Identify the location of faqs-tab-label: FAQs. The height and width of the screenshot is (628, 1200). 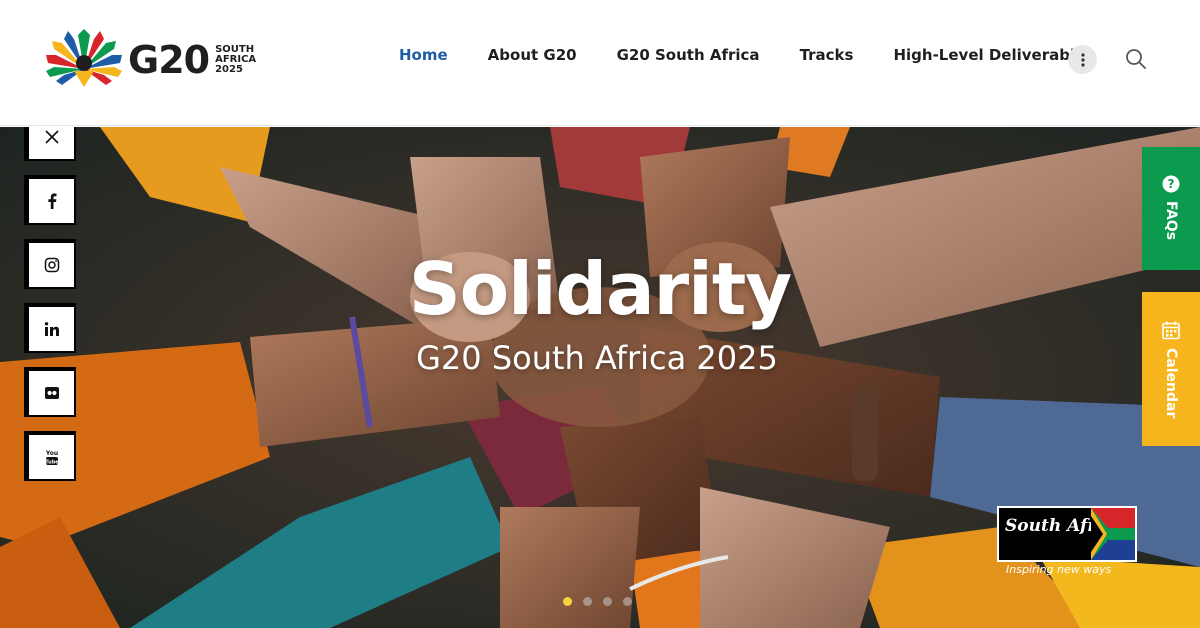
(1171, 221).